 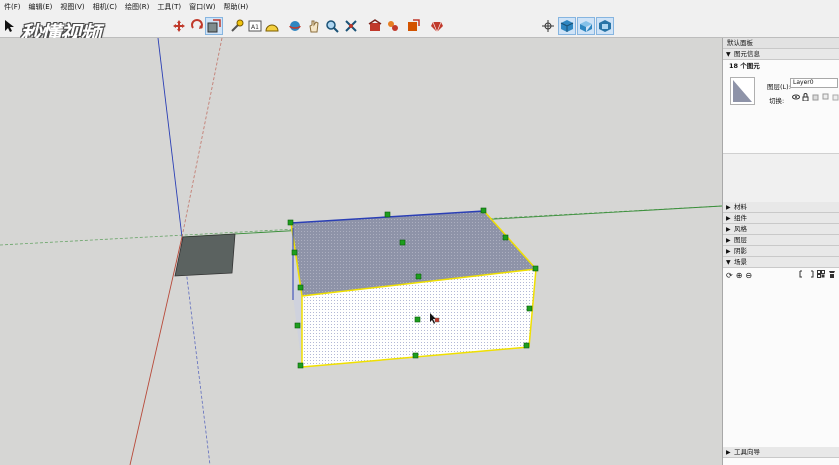 I want to click on share-model-icon, so click(x=413, y=26).